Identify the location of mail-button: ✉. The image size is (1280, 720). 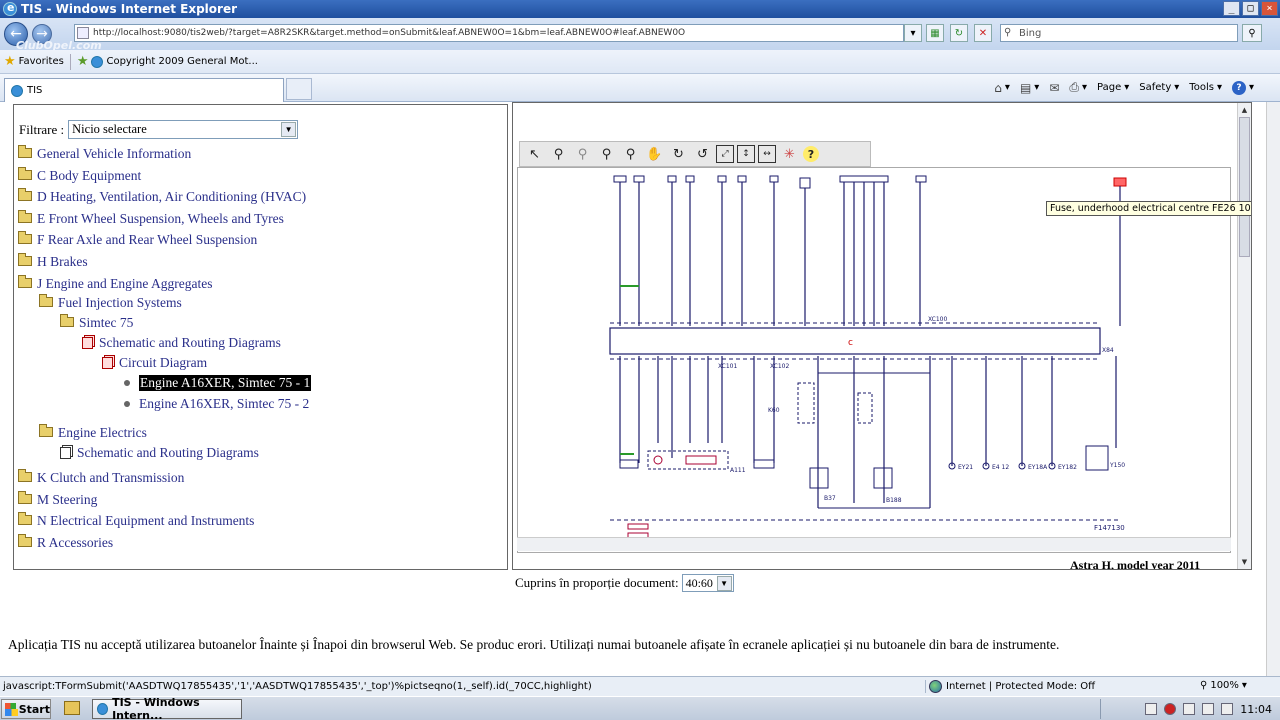
(1054, 88).